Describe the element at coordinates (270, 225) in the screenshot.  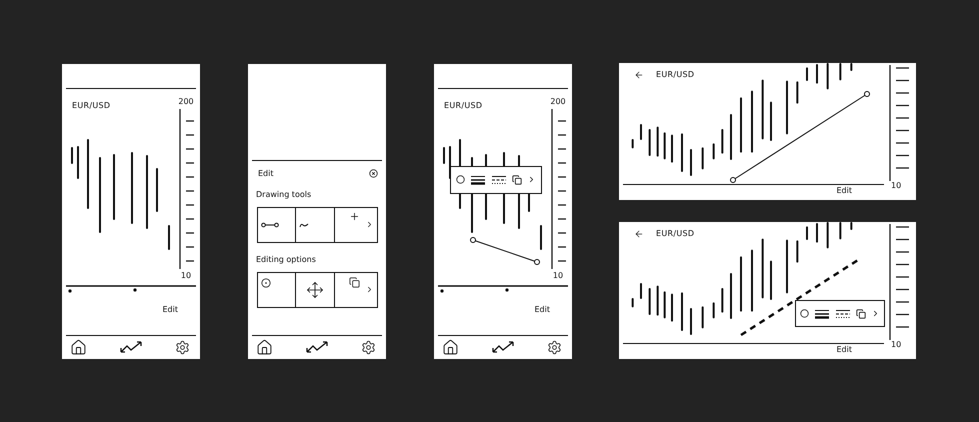
I see `line-tool-icon` at that location.